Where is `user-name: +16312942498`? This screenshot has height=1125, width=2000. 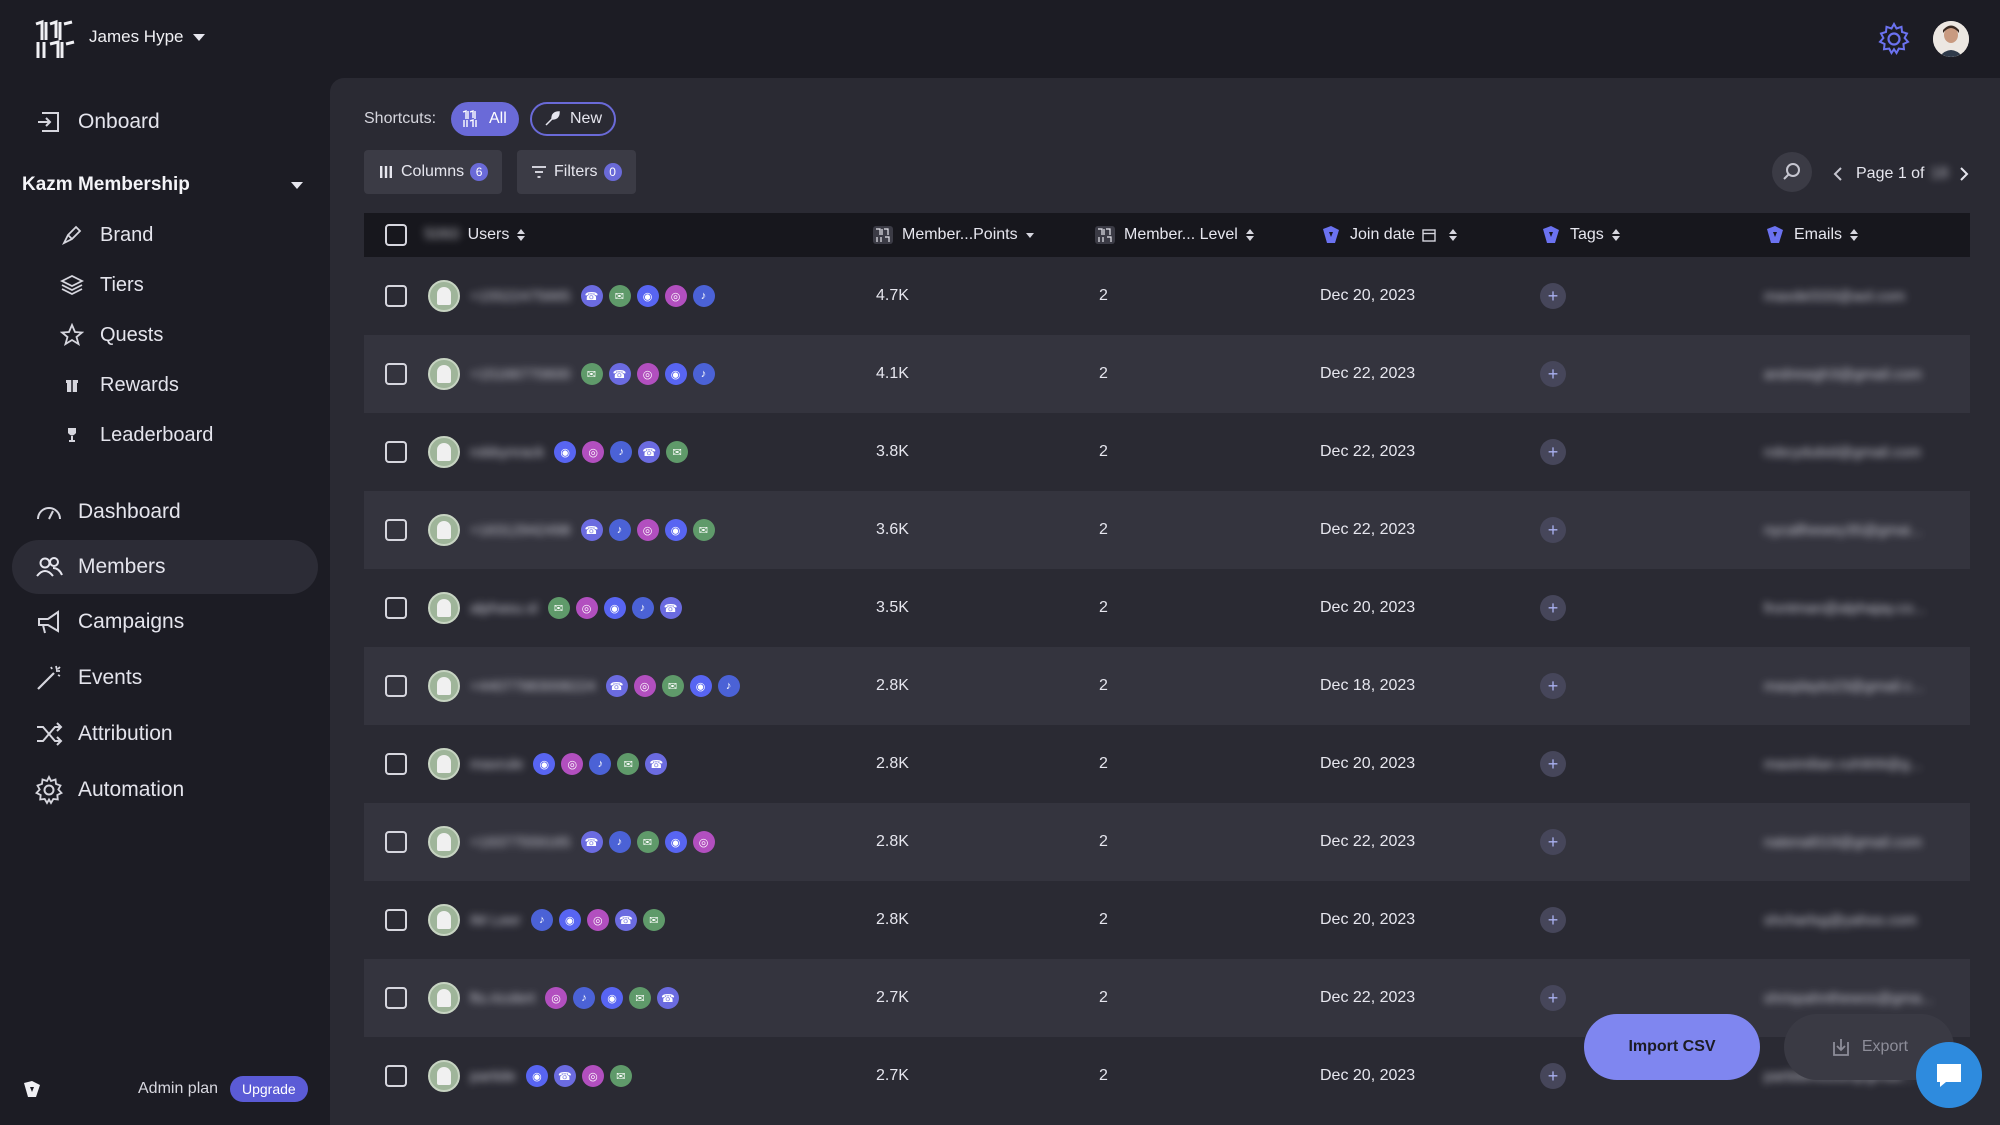
user-name: +16312942498 is located at coordinates (520, 530).